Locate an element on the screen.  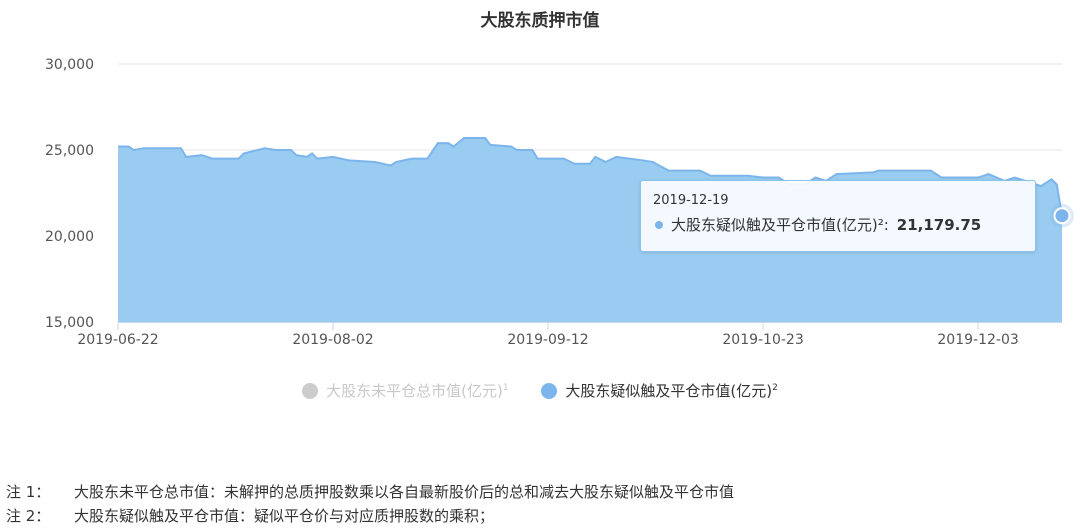
y-tick-label: 30,000 is located at coordinates (69, 65).